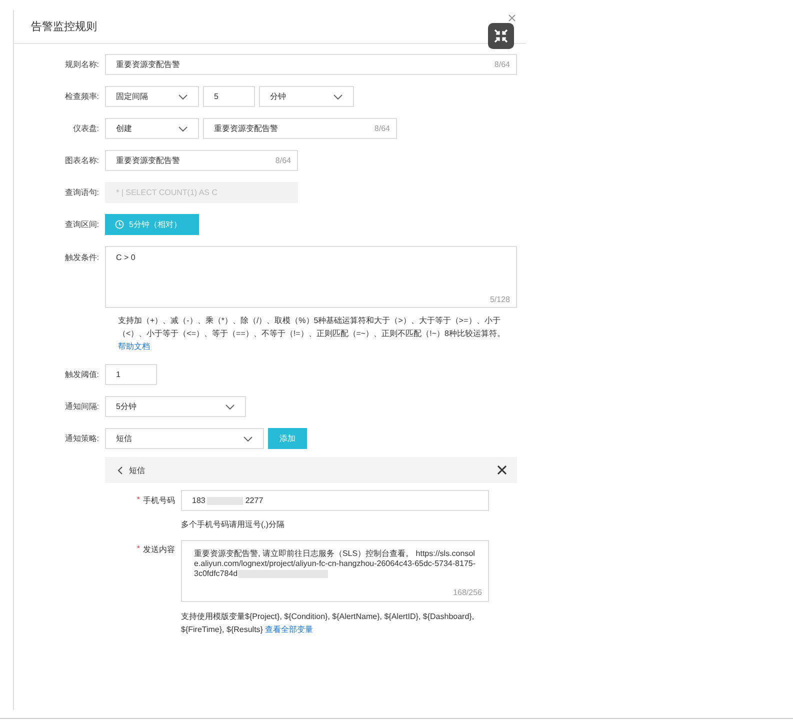 Image resolution: width=793 pixels, height=728 pixels. Describe the element at coordinates (81, 224) in the screenshot. I see `field-label: 查询区间:` at that location.